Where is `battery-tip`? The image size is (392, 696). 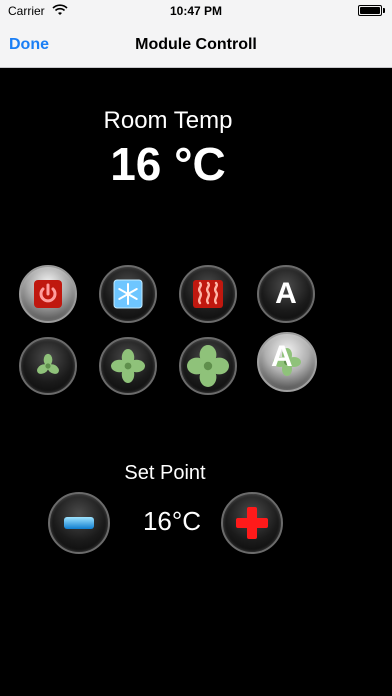 battery-tip is located at coordinates (384, 10).